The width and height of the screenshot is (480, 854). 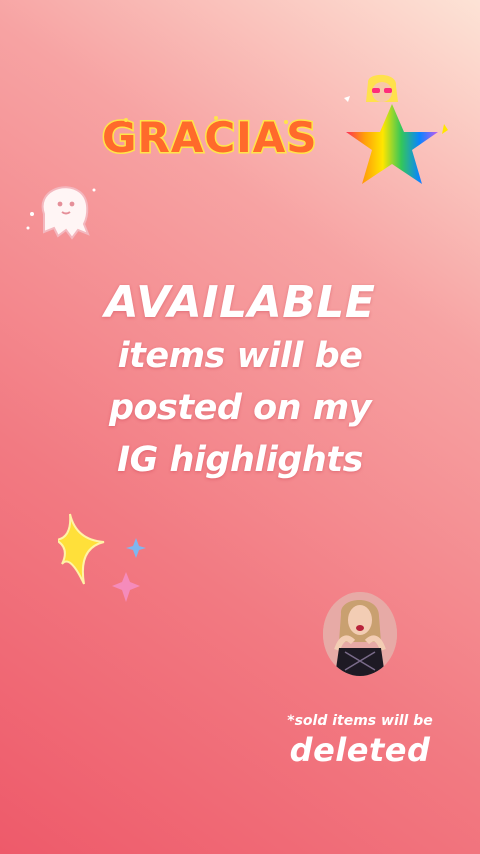 What do you see at coordinates (240, 408) in the screenshot?
I see `body-line-2: posted on my` at bounding box center [240, 408].